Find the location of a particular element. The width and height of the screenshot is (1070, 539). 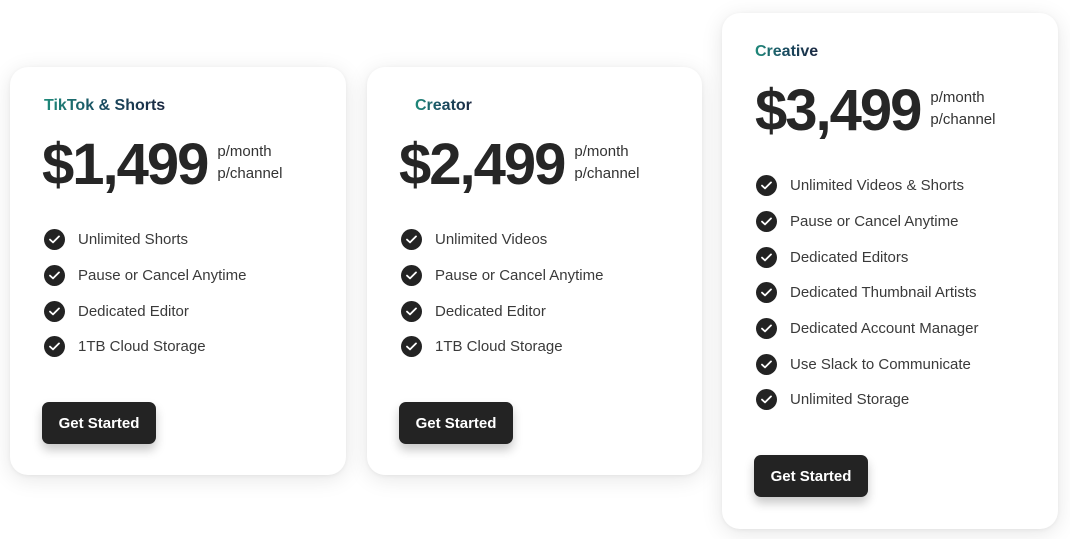

feature-item: Unlimited Storage is located at coordinates (867, 400).